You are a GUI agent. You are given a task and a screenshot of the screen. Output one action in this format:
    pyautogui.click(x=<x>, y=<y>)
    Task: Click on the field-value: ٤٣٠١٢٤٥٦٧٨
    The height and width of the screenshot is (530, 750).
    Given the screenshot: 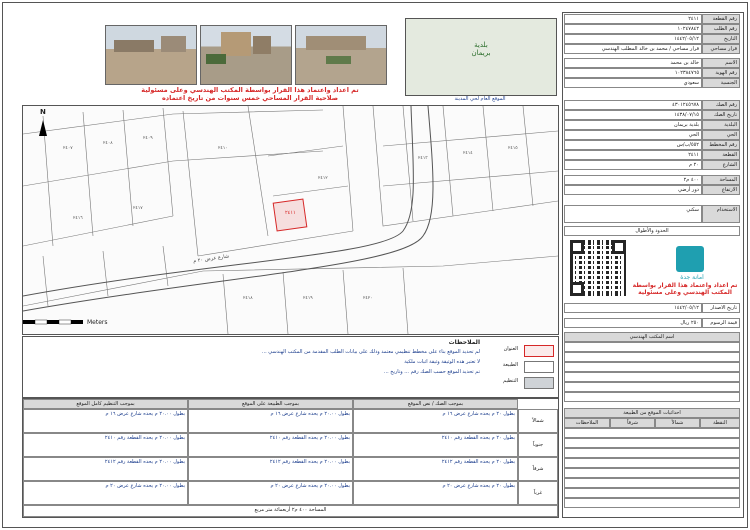 What is the action you would take?
    pyautogui.click(x=633, y=105)
    